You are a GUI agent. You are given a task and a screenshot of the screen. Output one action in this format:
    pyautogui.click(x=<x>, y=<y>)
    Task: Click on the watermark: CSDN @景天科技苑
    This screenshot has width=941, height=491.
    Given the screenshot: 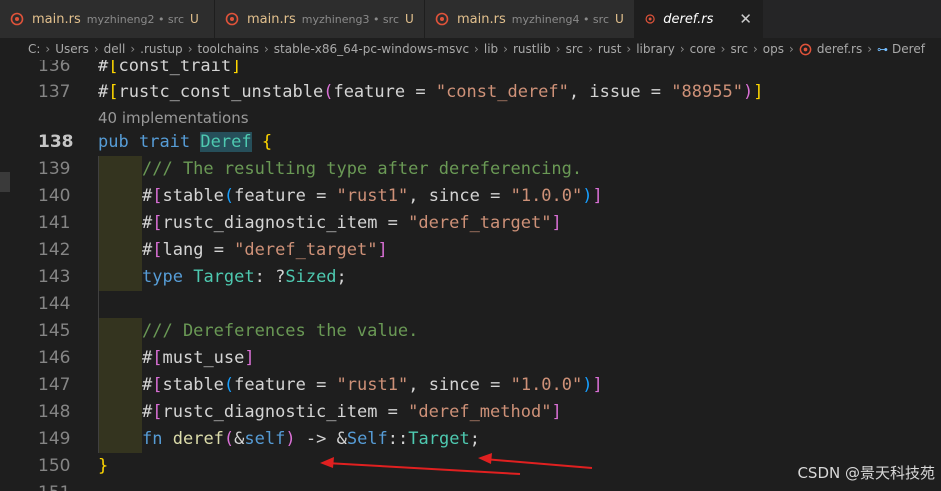 What is the action you would take?
    pyautogui.click(x=866, y=473)
    